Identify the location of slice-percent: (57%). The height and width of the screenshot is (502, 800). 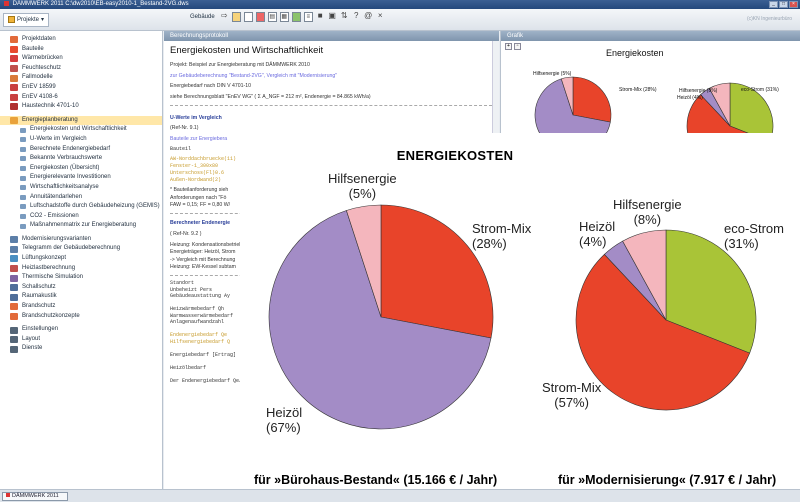
(571, 402).